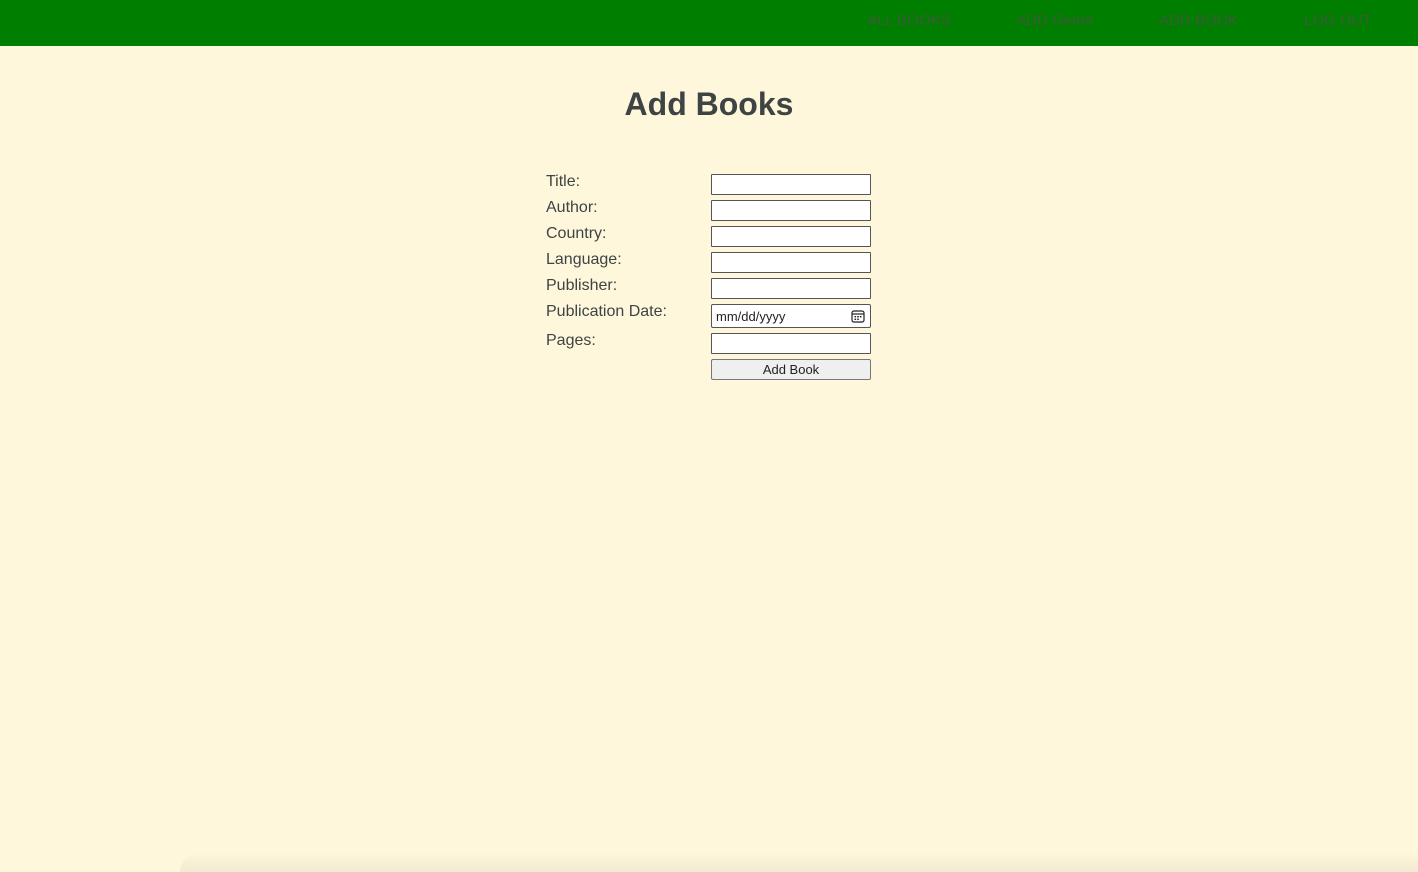  I want to click on nav-add-genre-link: ADD Genre, so click(1055, 20).